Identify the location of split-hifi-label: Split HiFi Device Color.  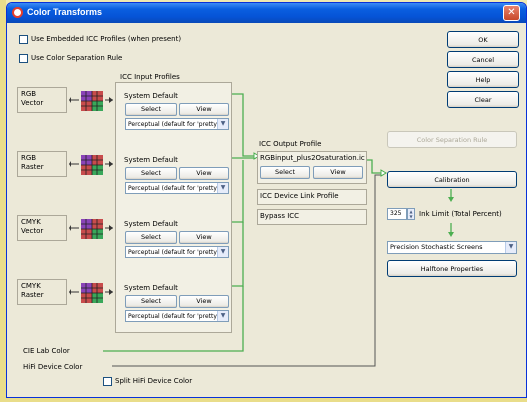
(154, 381).